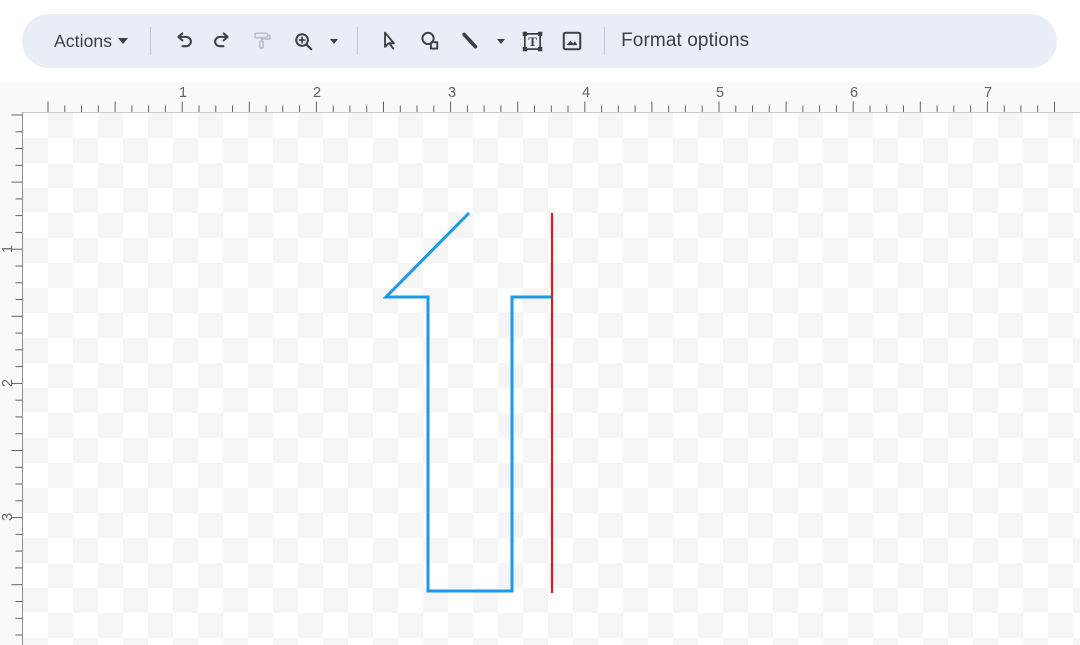 The width and height of the screenshot is (1080, 645). What do you see at coordinates (720, 93) in the screenshot?
I see `ruler-label: 5` at bounding box center [720, 93].